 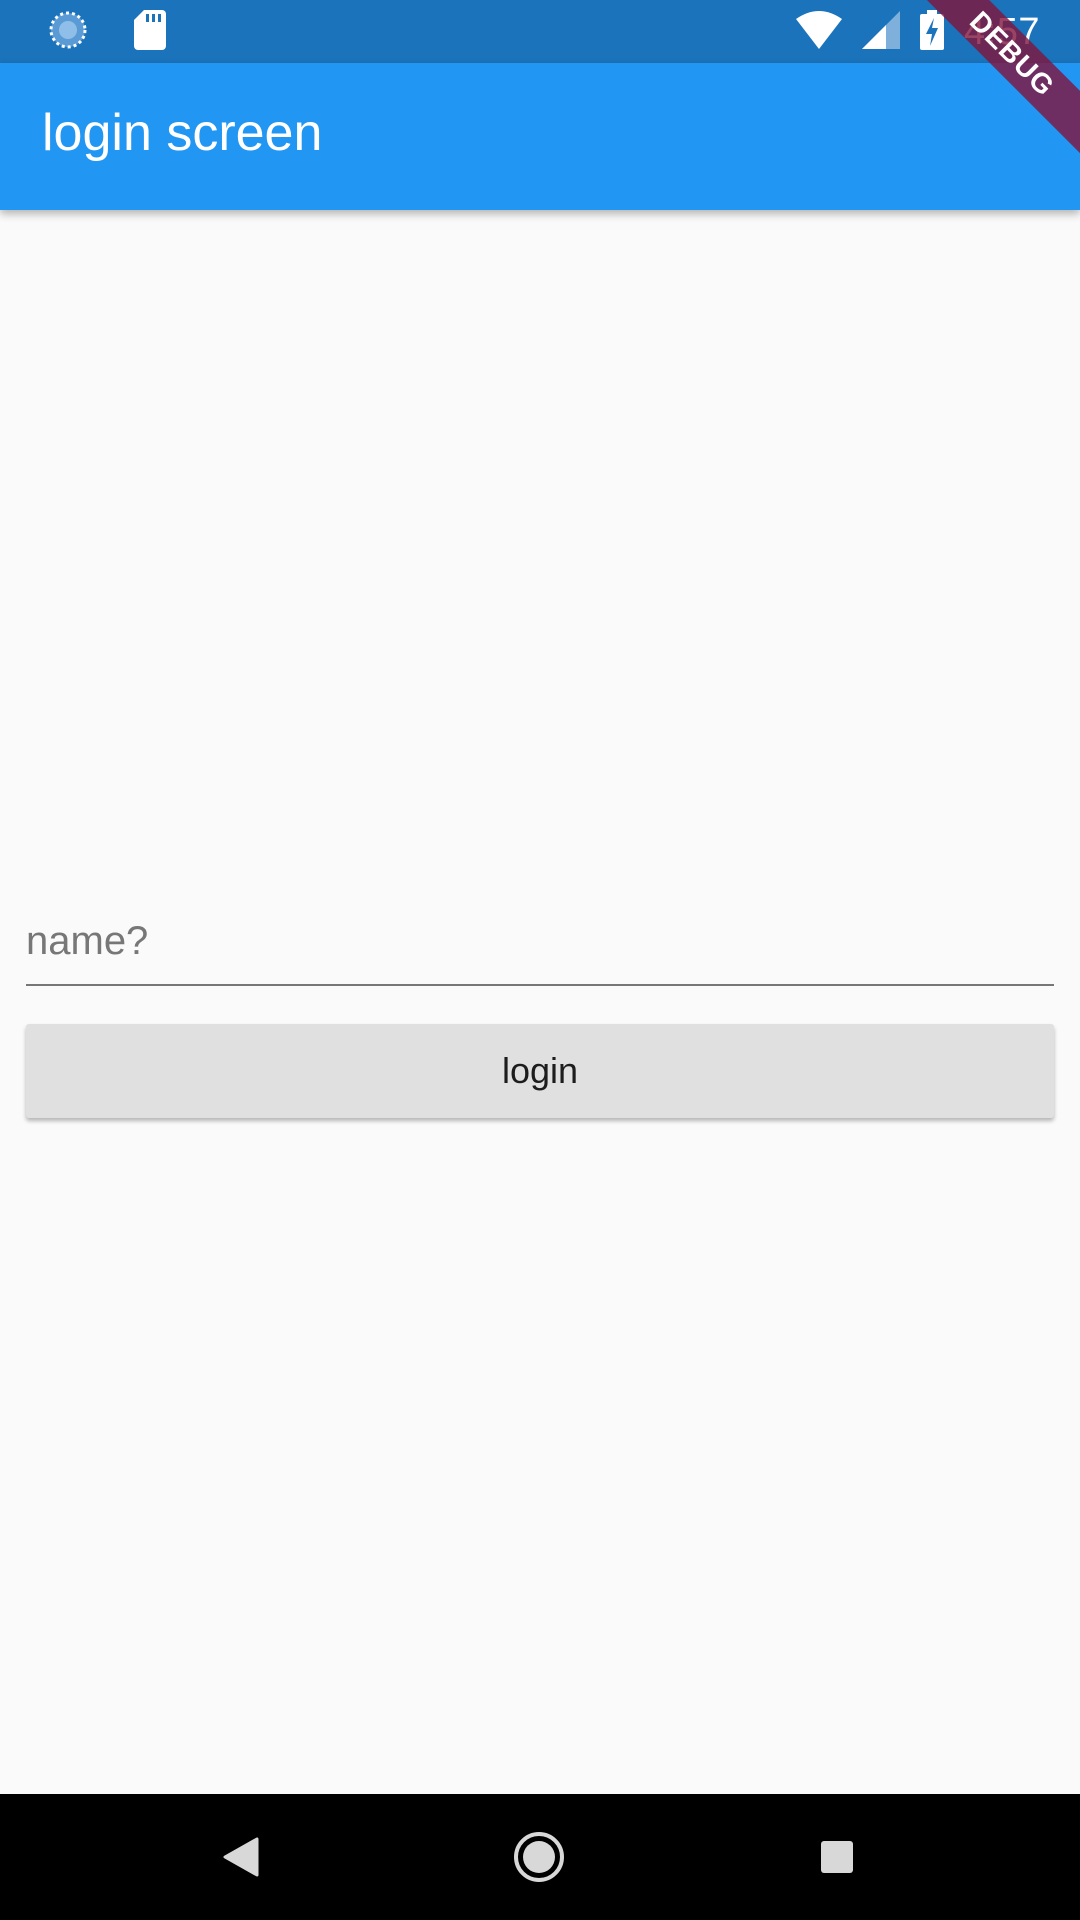 I want to click on navigation-bar, so click(x=540, y=1857).